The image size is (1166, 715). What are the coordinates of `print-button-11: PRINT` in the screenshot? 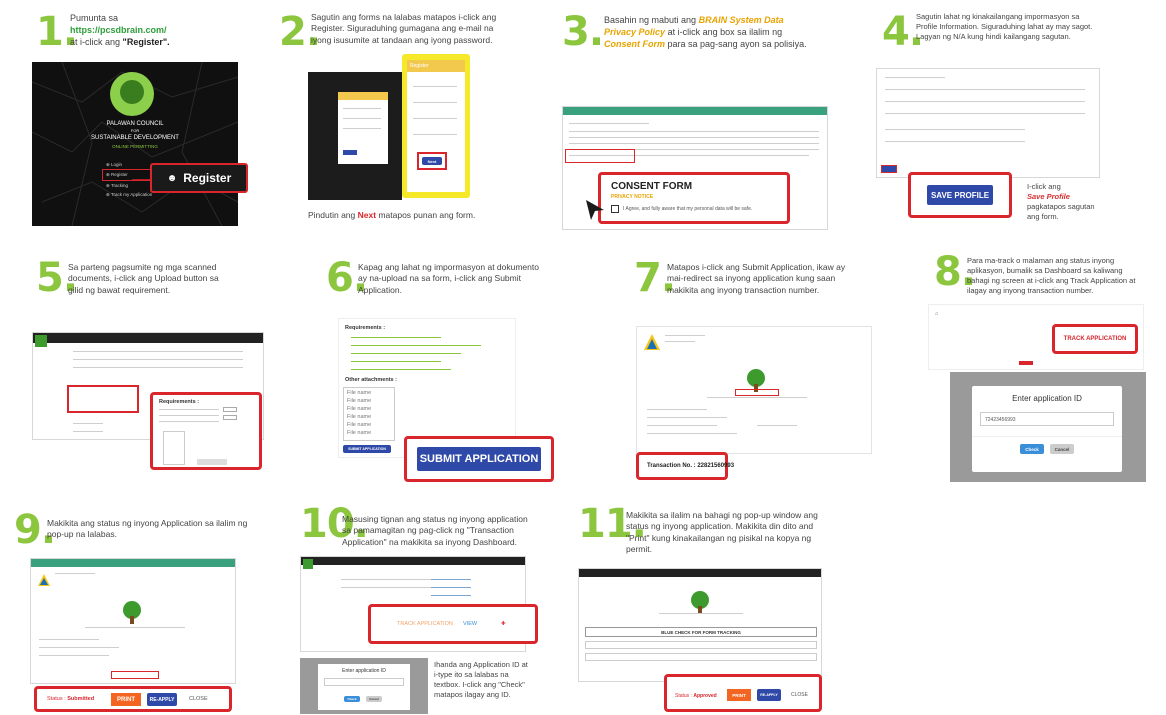 It's located at (739, 695).